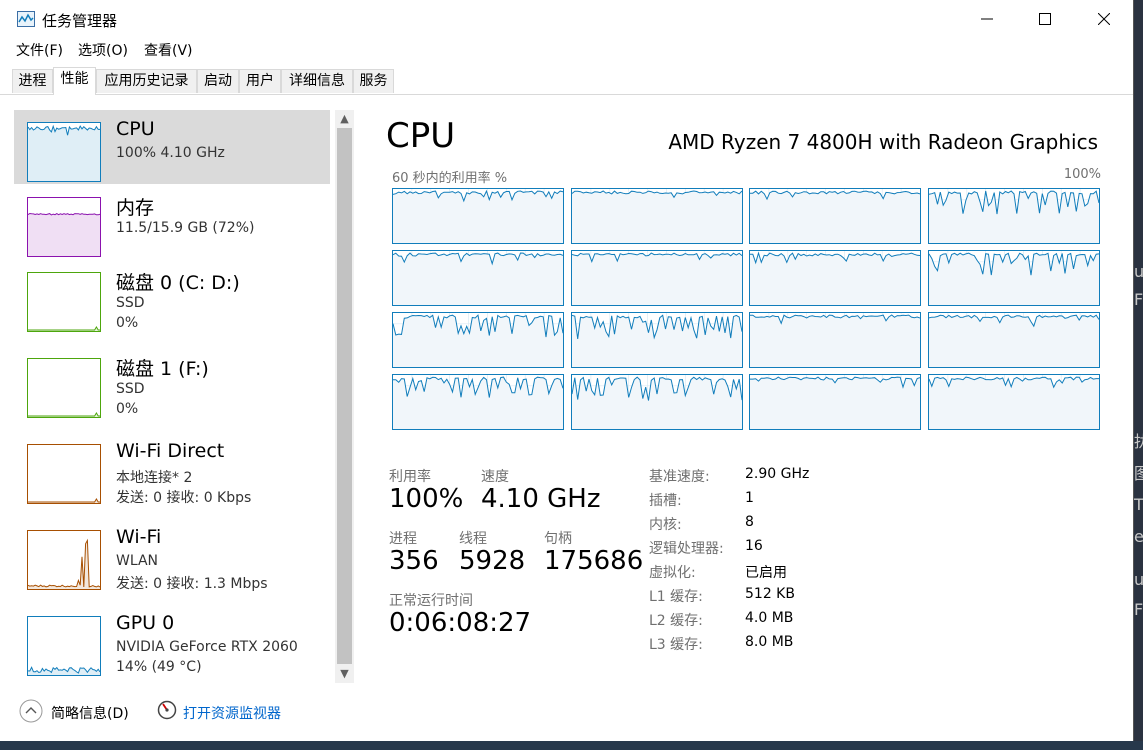 The height and width of the screenshot is (750, 1143). Describe the element at coordinates (127, 409) in the screenshot. I see `sidebar-item-detail: 0%` at that location.